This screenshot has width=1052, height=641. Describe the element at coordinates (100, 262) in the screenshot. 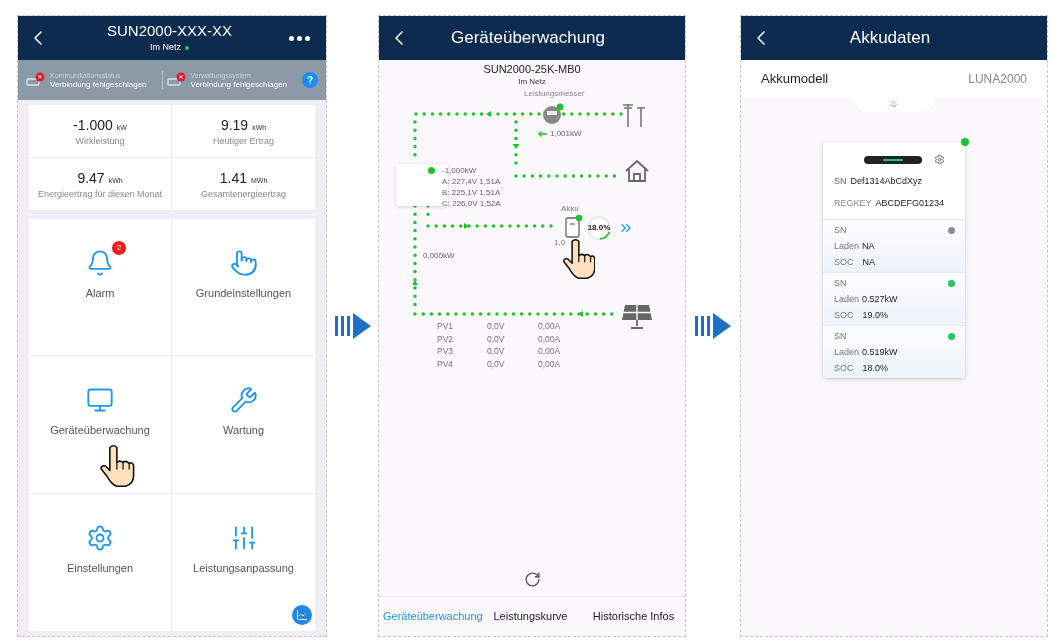

I see `bell-icon` at that location.